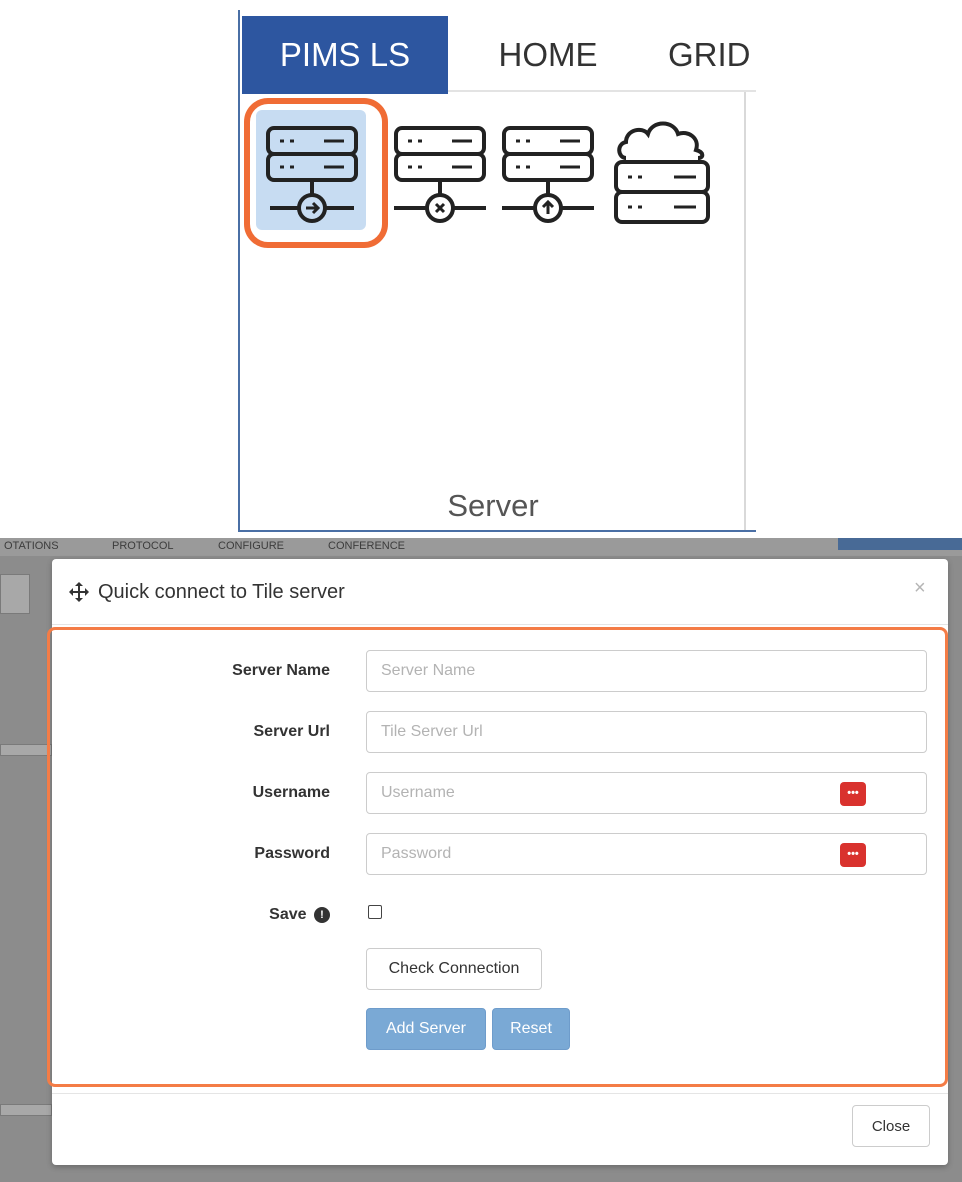 The height and width of the screenshot is (1182, 962). Describe the element at coordinates (292, 853) in the screenshot. I see `password-label: Password` at that location.